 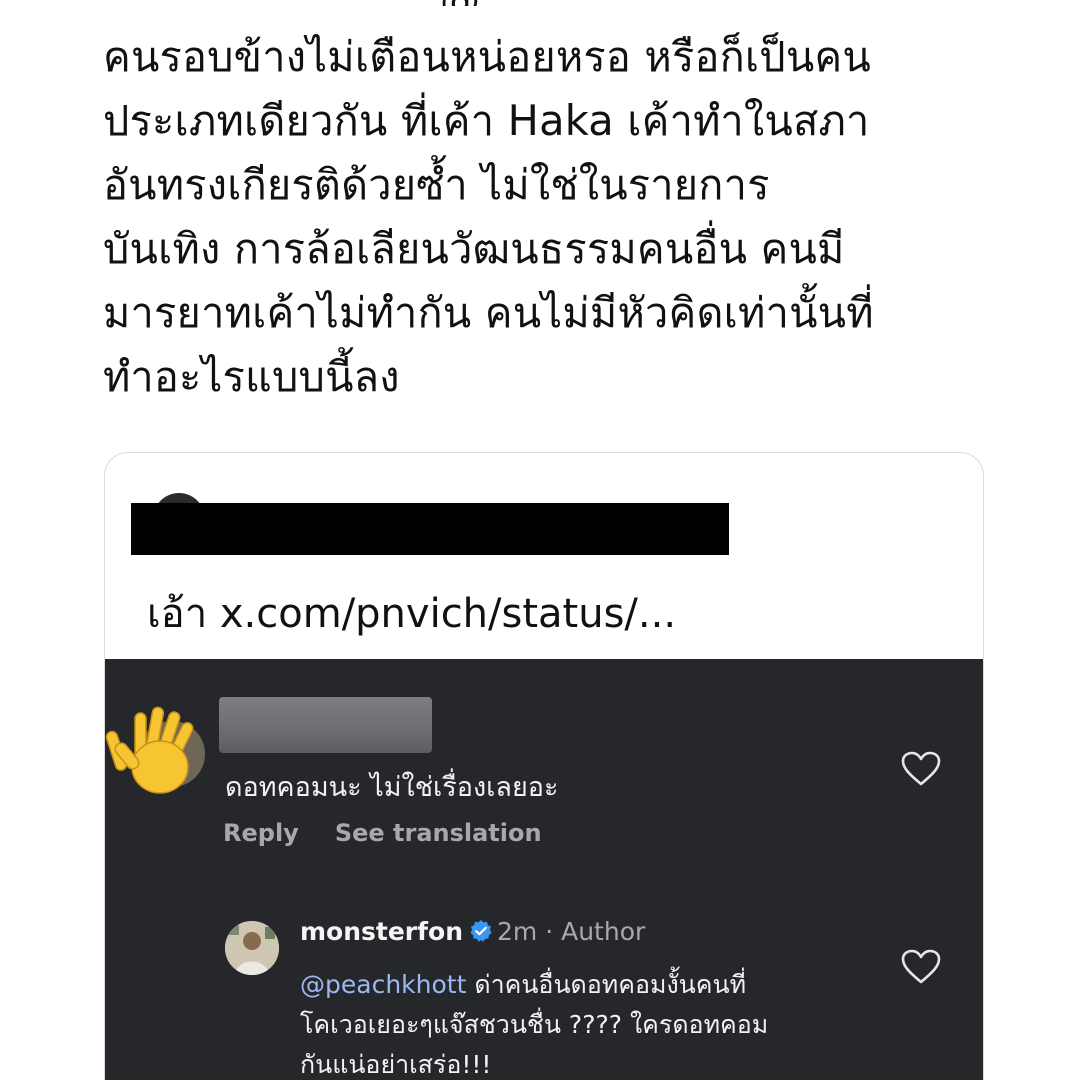 What do you see at coordinates (383, 984) in the screenshot?
I see `mention-link: @peachkhott` at bounding box center [383, 984].